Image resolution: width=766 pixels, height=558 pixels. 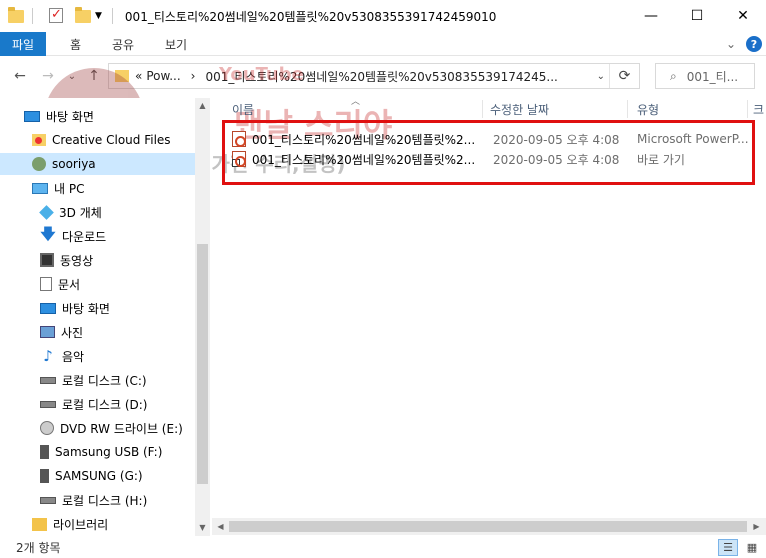 I want to click on details-view-icon: ☰, so click(x=728, y=547).